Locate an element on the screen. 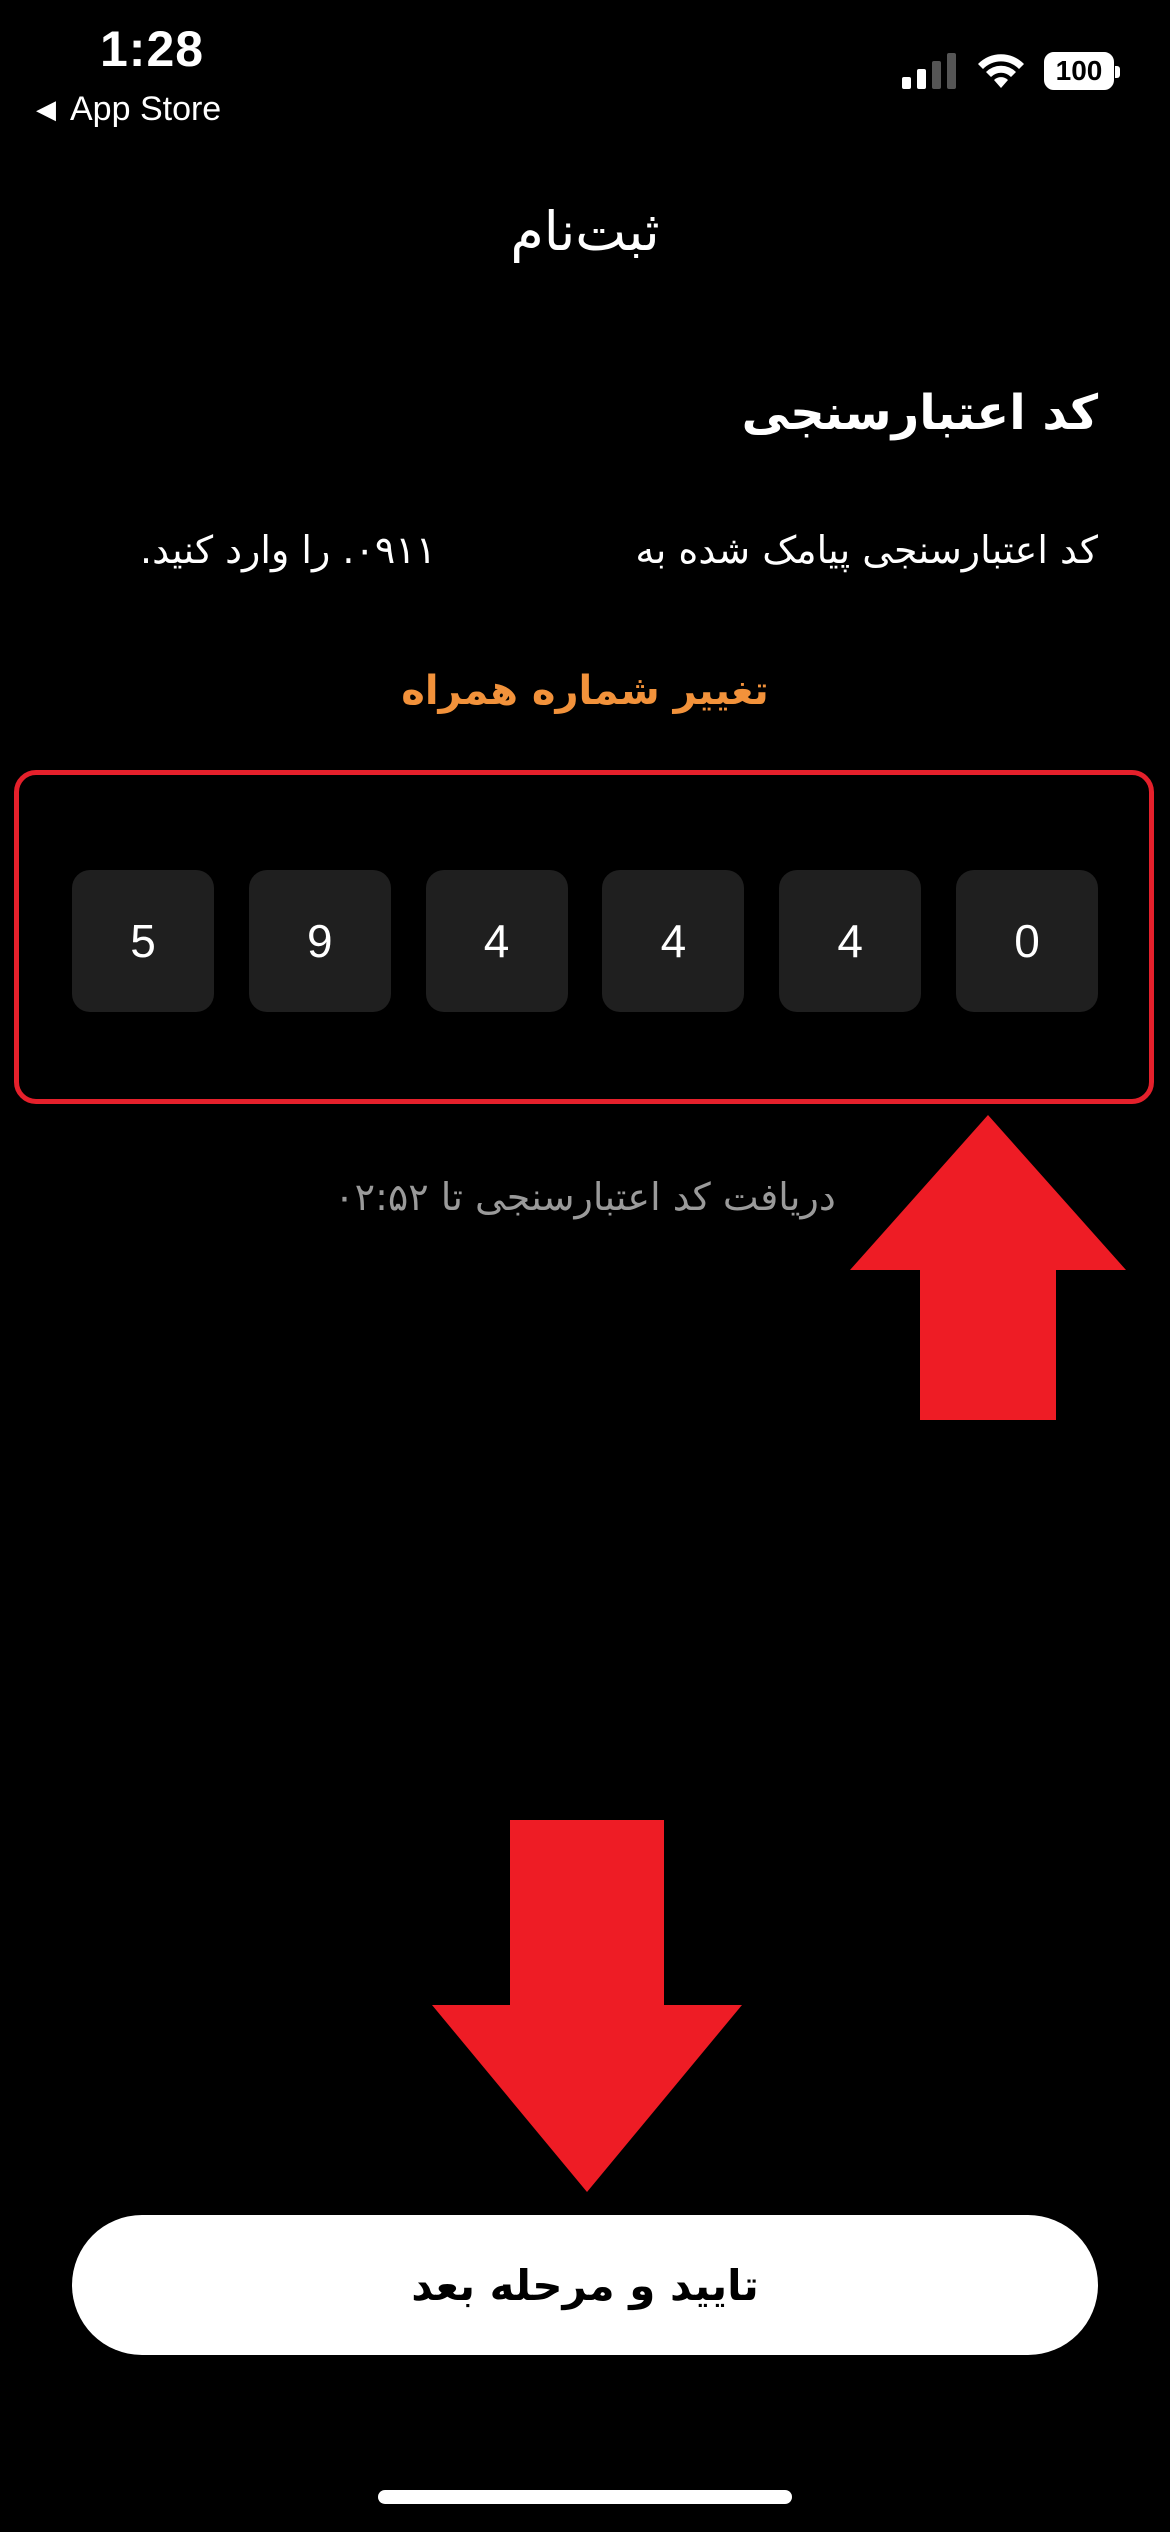 This screenshot has height=2532, width=1170. page-title: ثبت‌نام is located at coordinates (585, 231).